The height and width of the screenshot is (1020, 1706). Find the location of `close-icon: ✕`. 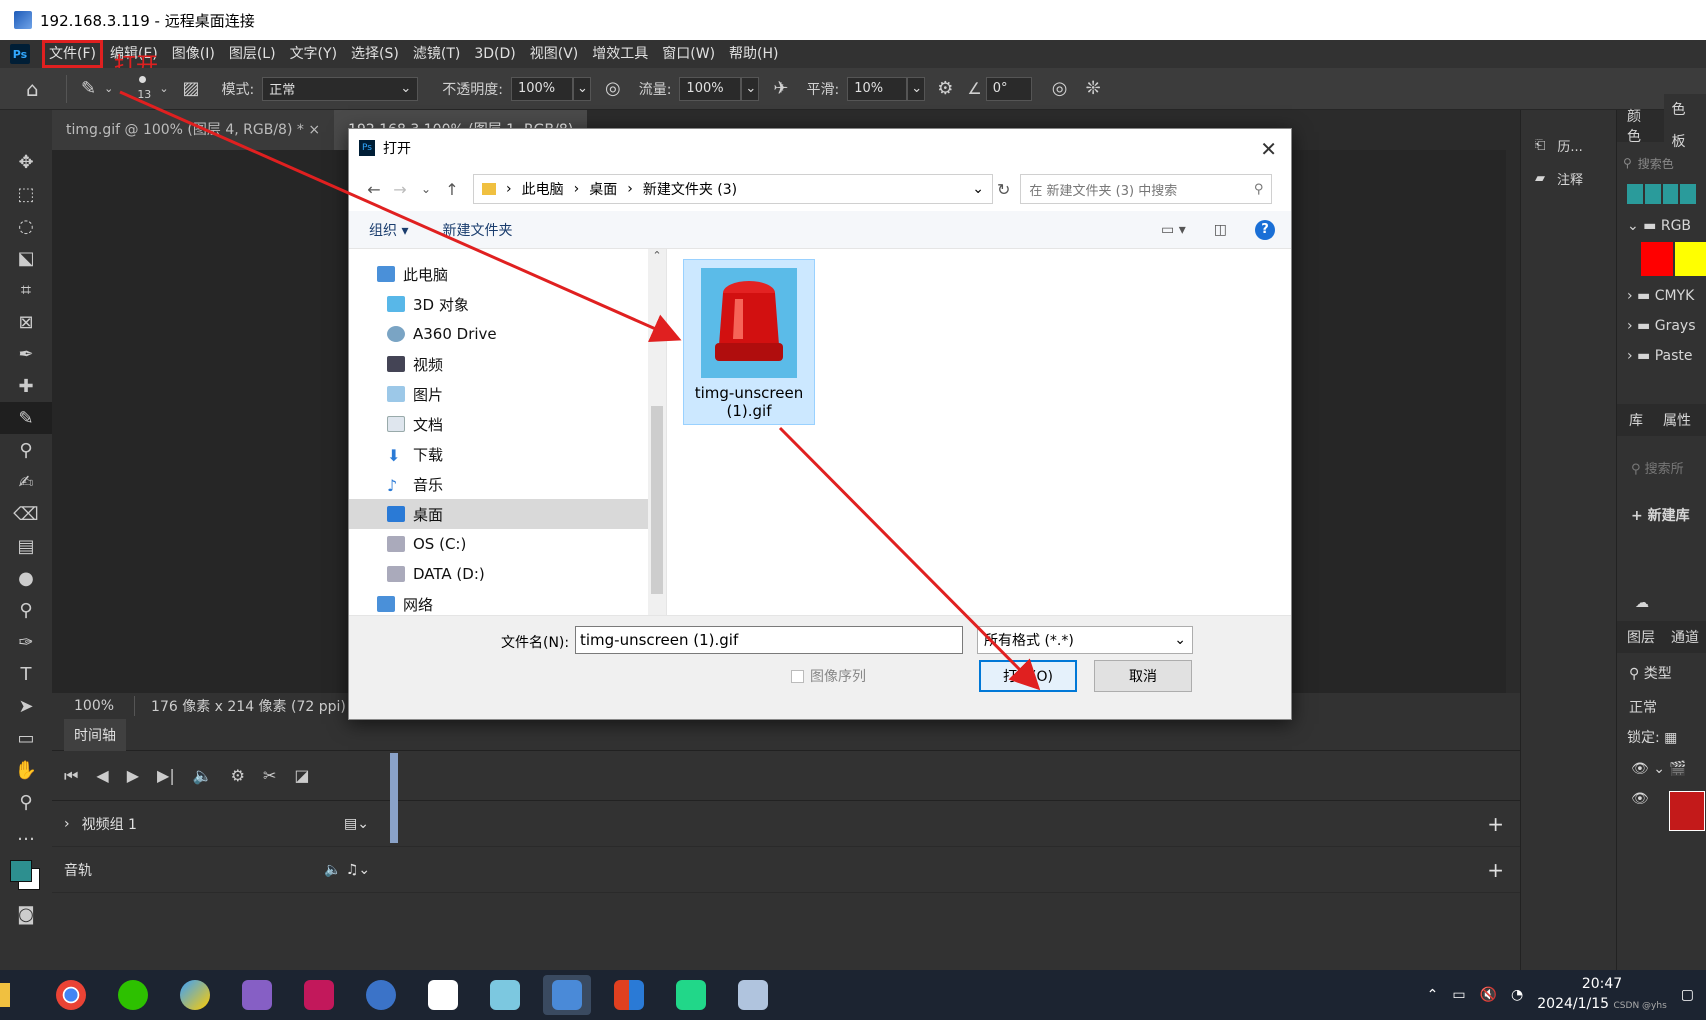

close-icon: ✕ is located at coordinates (1268, 149).